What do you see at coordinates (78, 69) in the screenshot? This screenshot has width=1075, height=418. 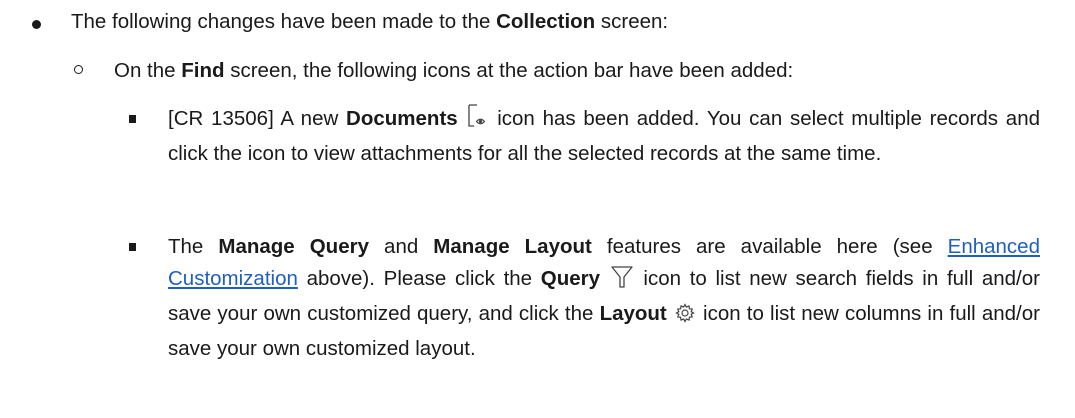 I see `bullet-circle` at bounding box center [78, 69].